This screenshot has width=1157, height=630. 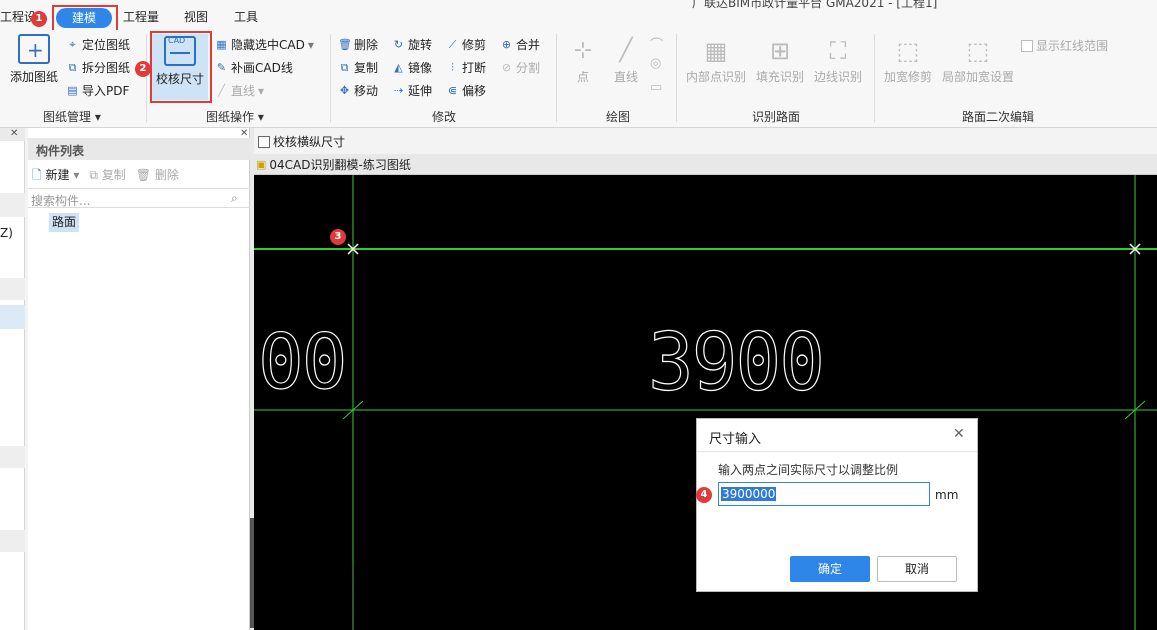 What do you see at coordinates (716, 59) in the screenshot?
I see `inner-point-identify-button: ▦ 内部点识别` at bounding box center [716, 59].